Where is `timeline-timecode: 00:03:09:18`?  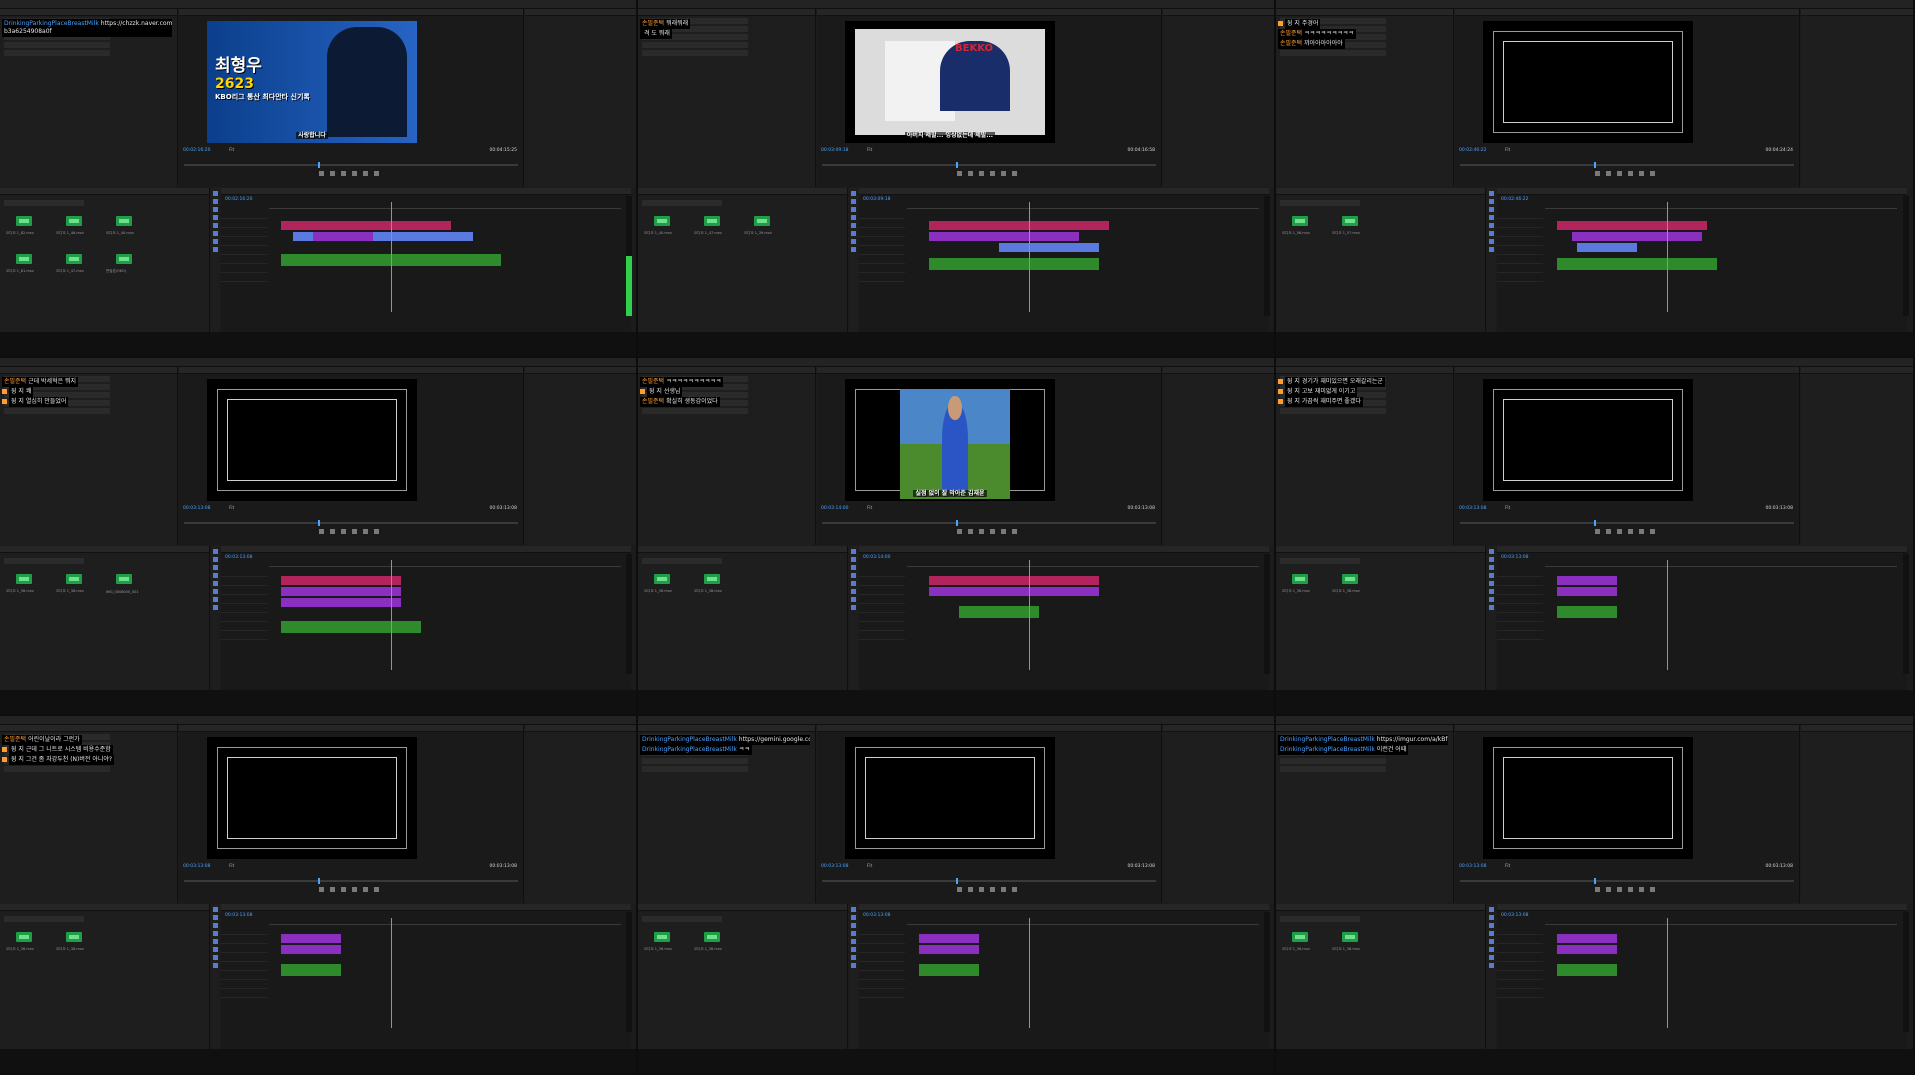
timeline-timecode: 00:03:09:18 is located at coordinates (876, 199).